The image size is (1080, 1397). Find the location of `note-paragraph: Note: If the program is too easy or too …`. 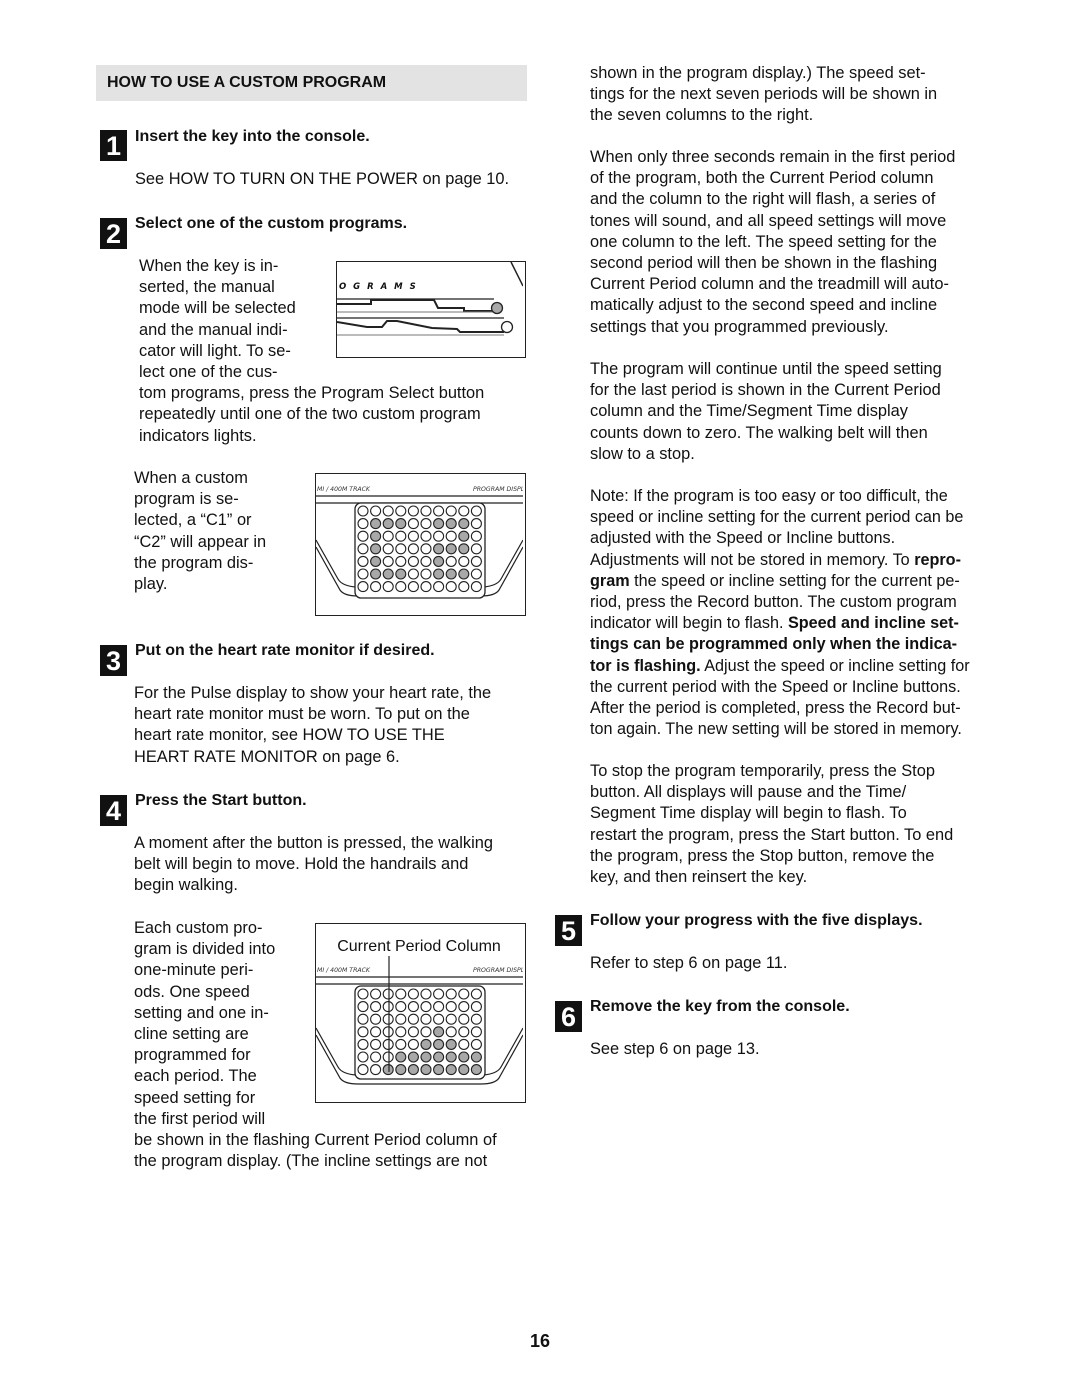

note-paragraph: Note: If the program is too easy or too … is located at coordinates (780, 613).